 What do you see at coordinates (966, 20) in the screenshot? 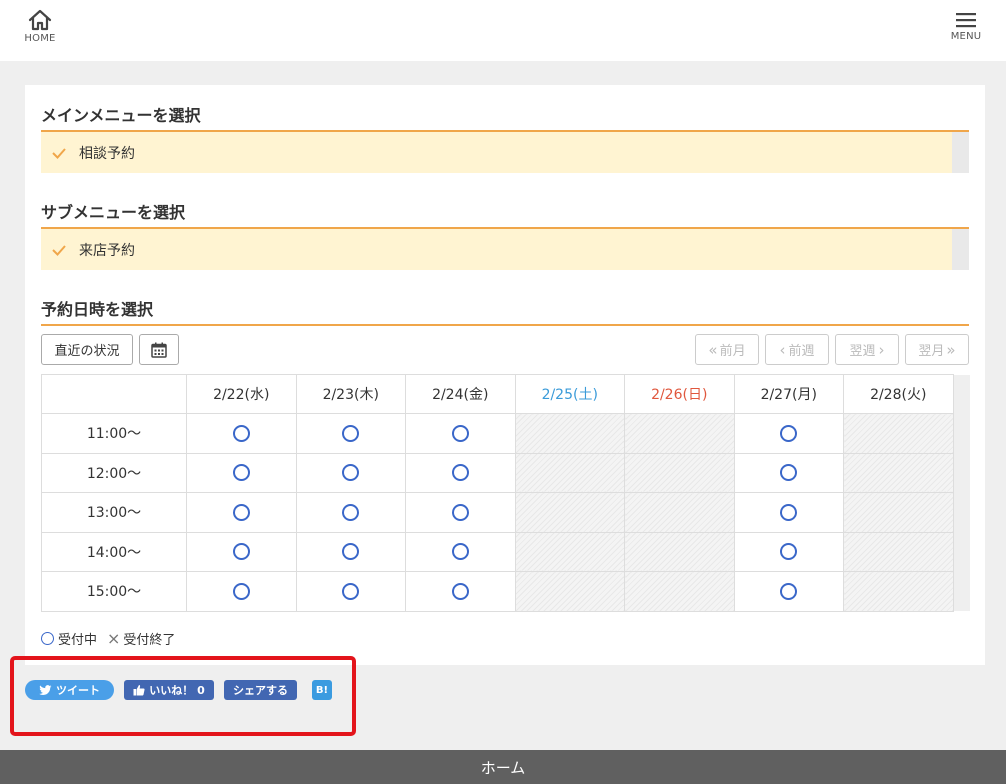
I see `hamburger-icon` at bounding box center [966, 20].